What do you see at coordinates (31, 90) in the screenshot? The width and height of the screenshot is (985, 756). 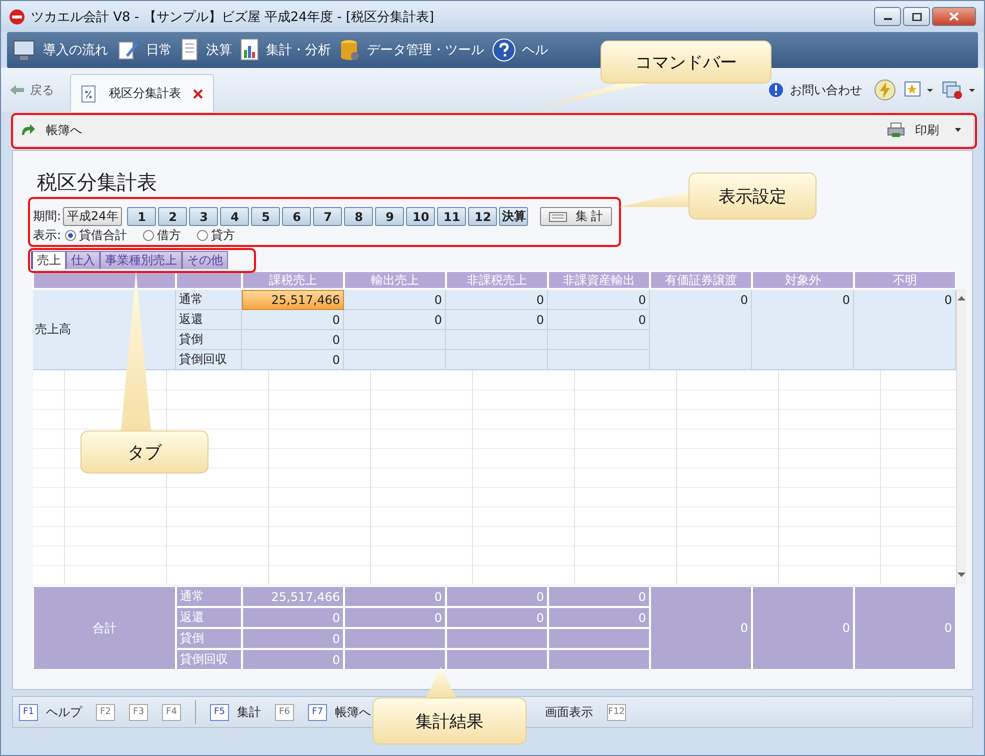 I see `back-button: 戻る` at bounding box center [31, 90].